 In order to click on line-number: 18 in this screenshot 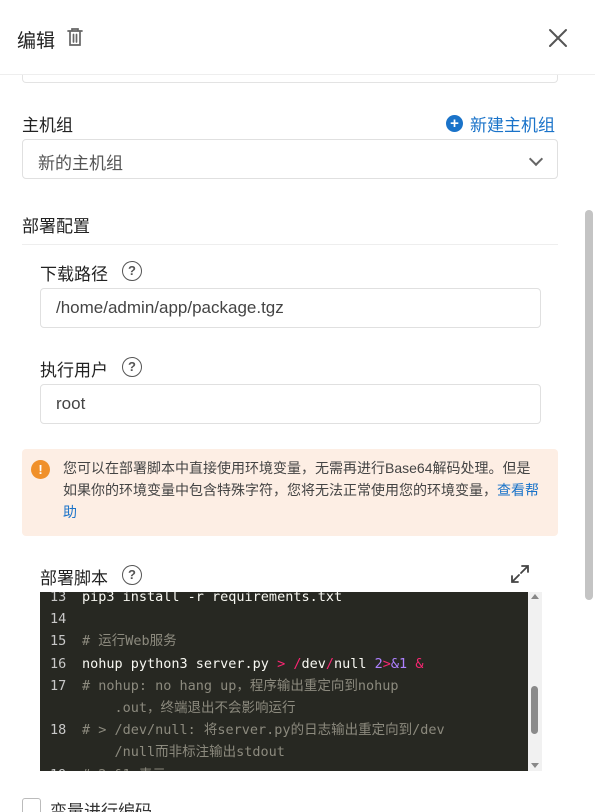, I will do `click(58, 730)`.